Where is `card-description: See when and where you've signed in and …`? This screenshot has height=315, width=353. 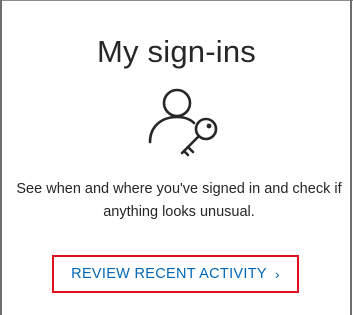 card-description: See when and where you've signed in and … is located at coordinates (179, 200).